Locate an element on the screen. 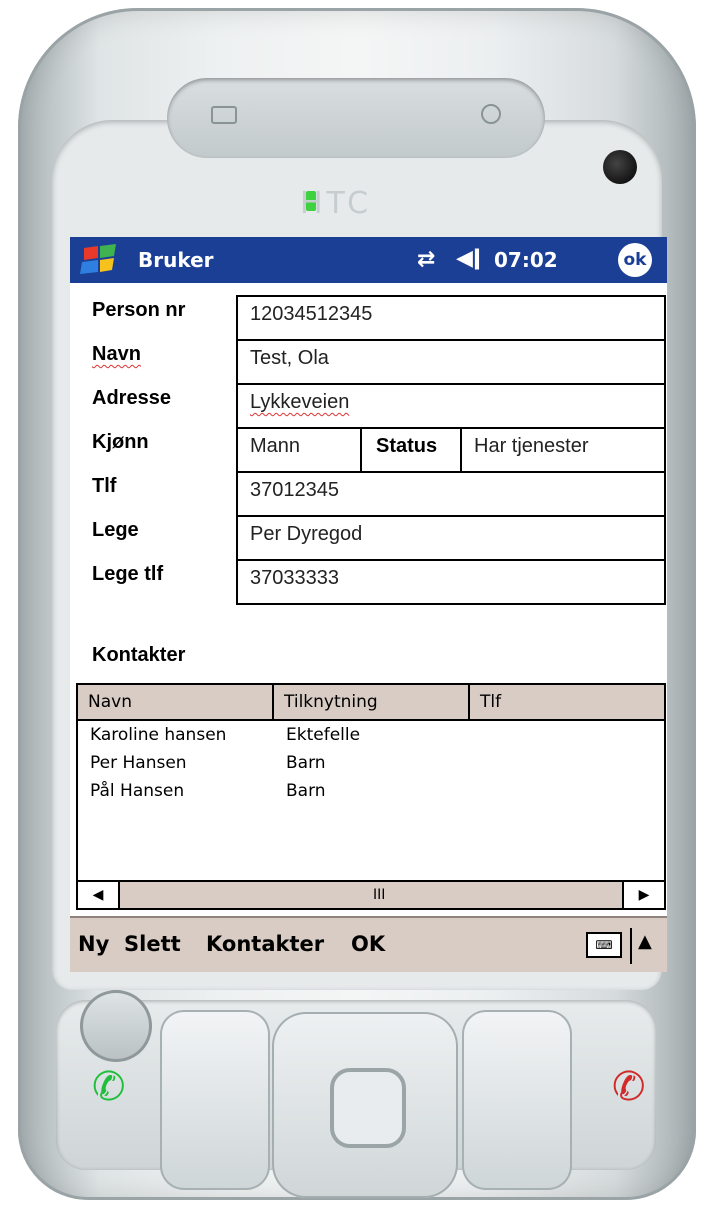  column-header-tlf: Tlf is located at coordinates (567, 702).